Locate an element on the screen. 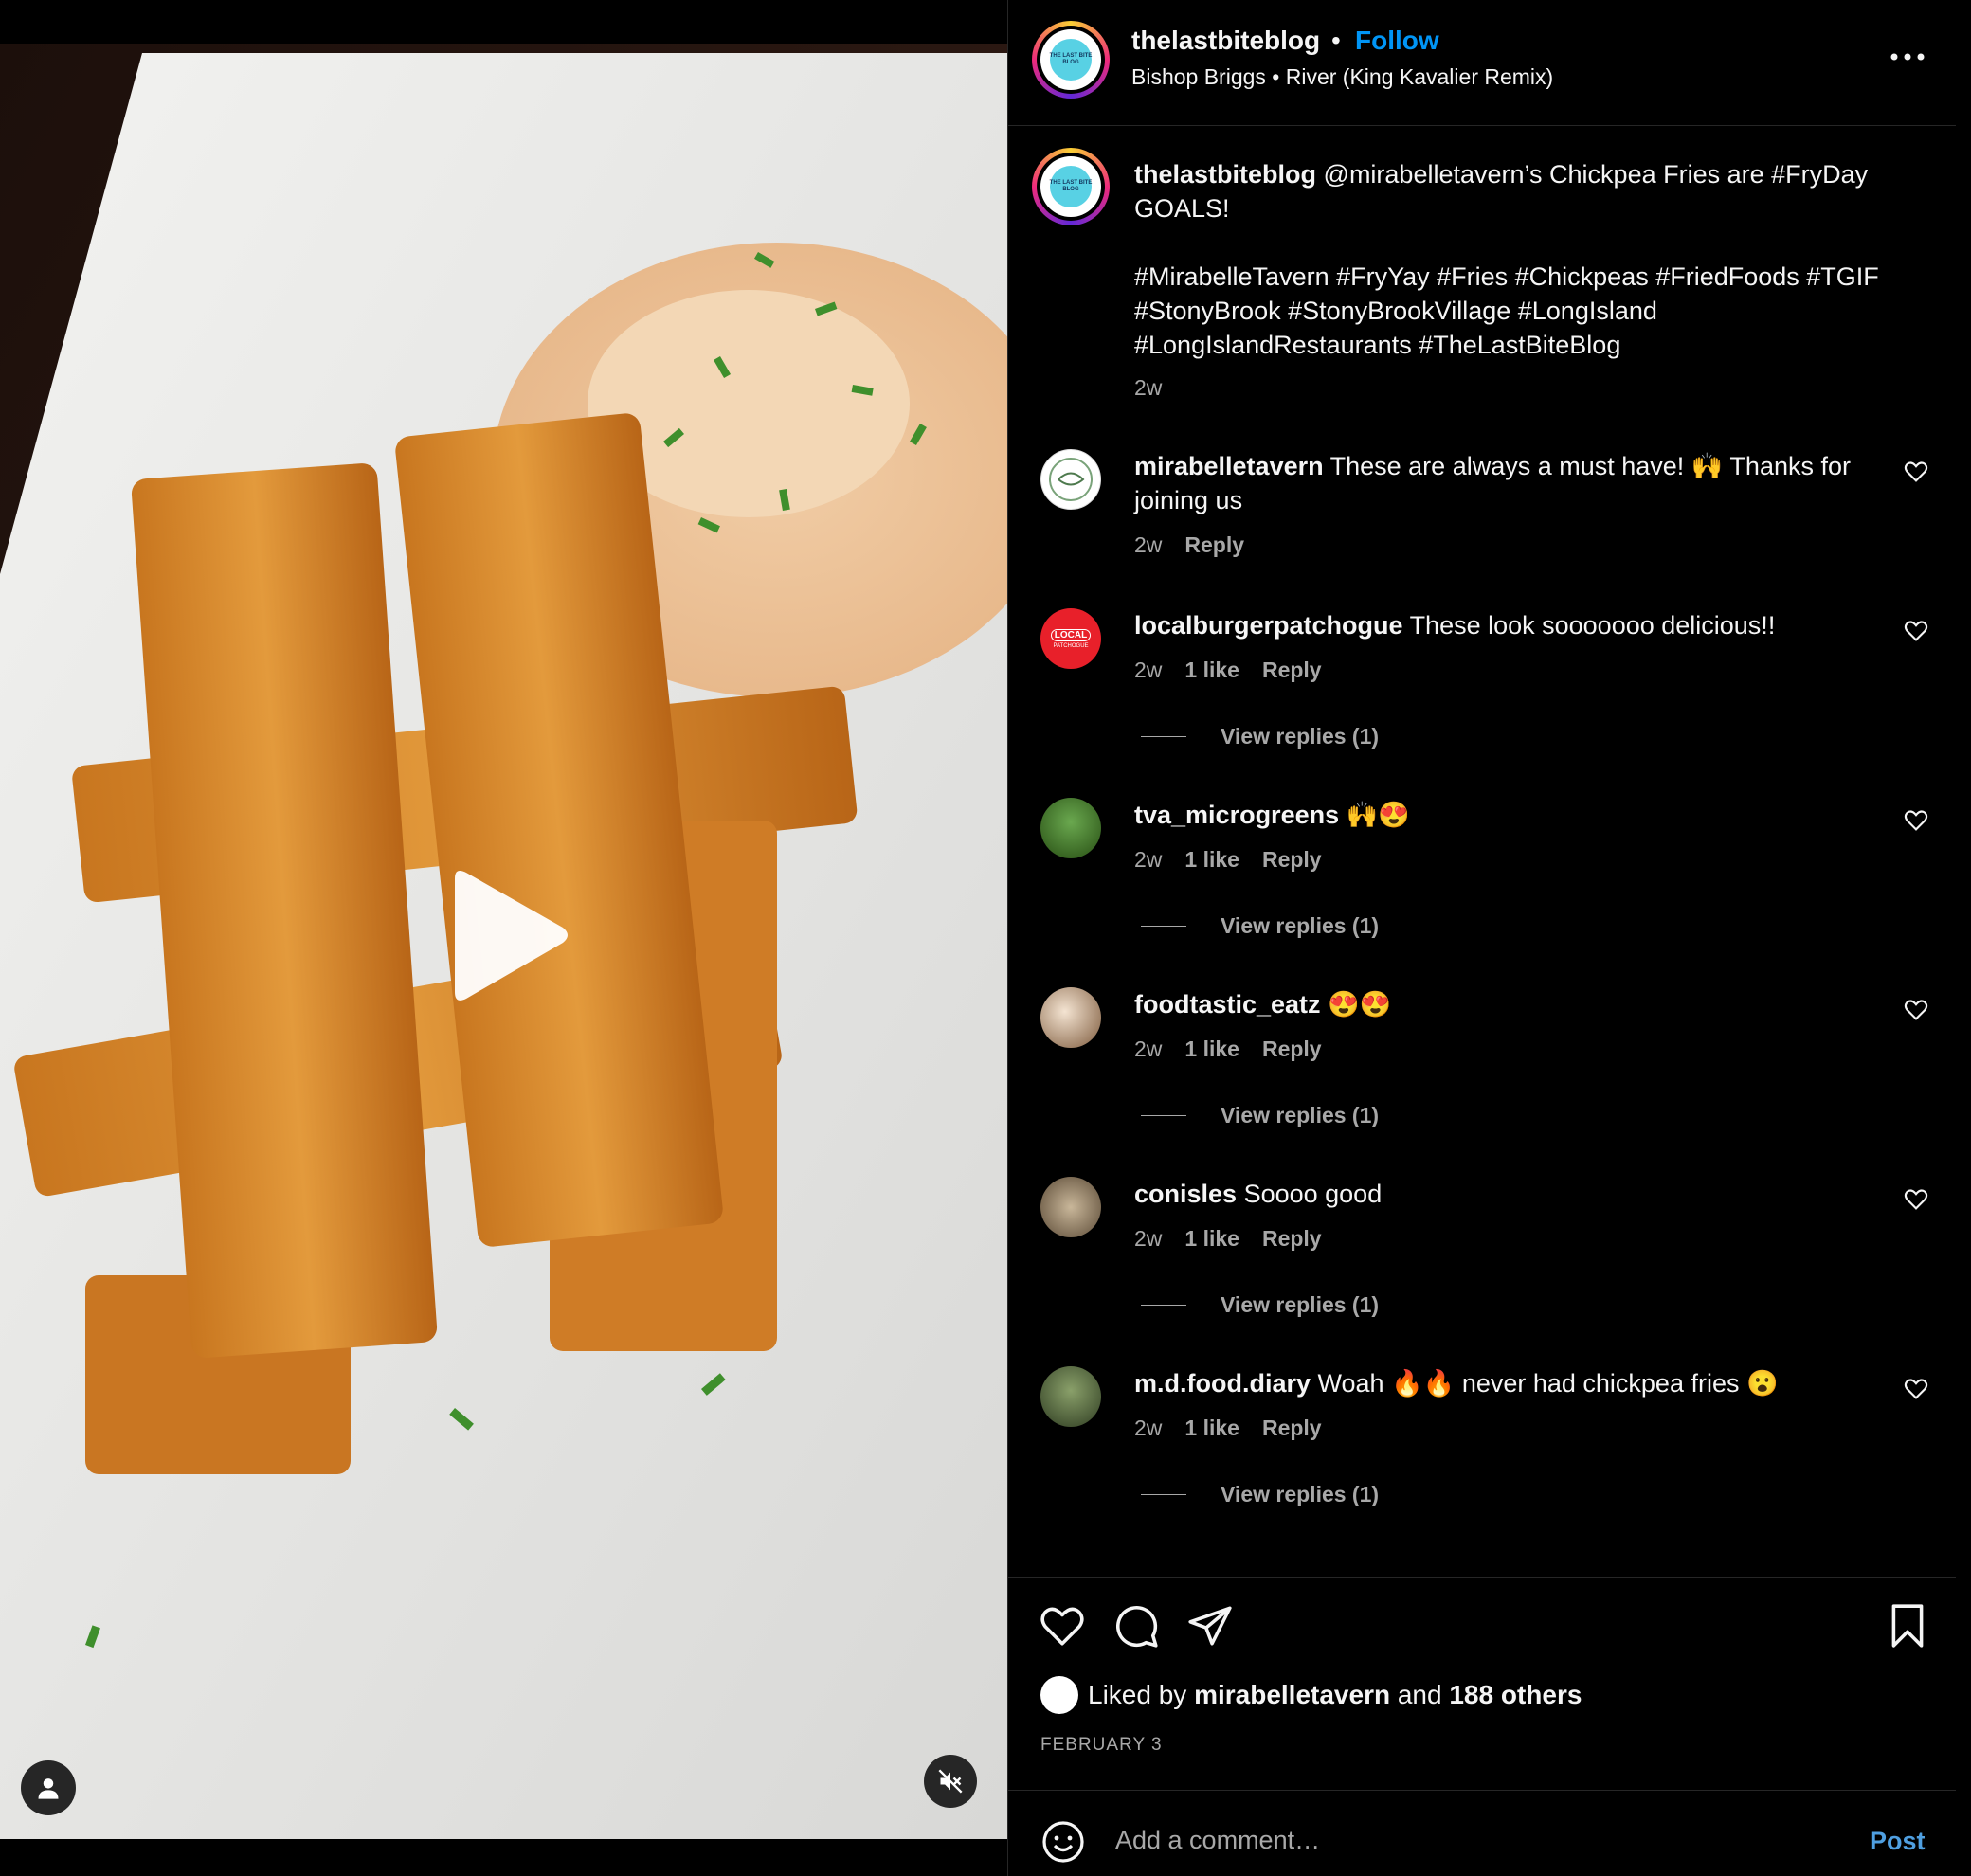  tagged-users-button is located at coordinates (48, 1788).